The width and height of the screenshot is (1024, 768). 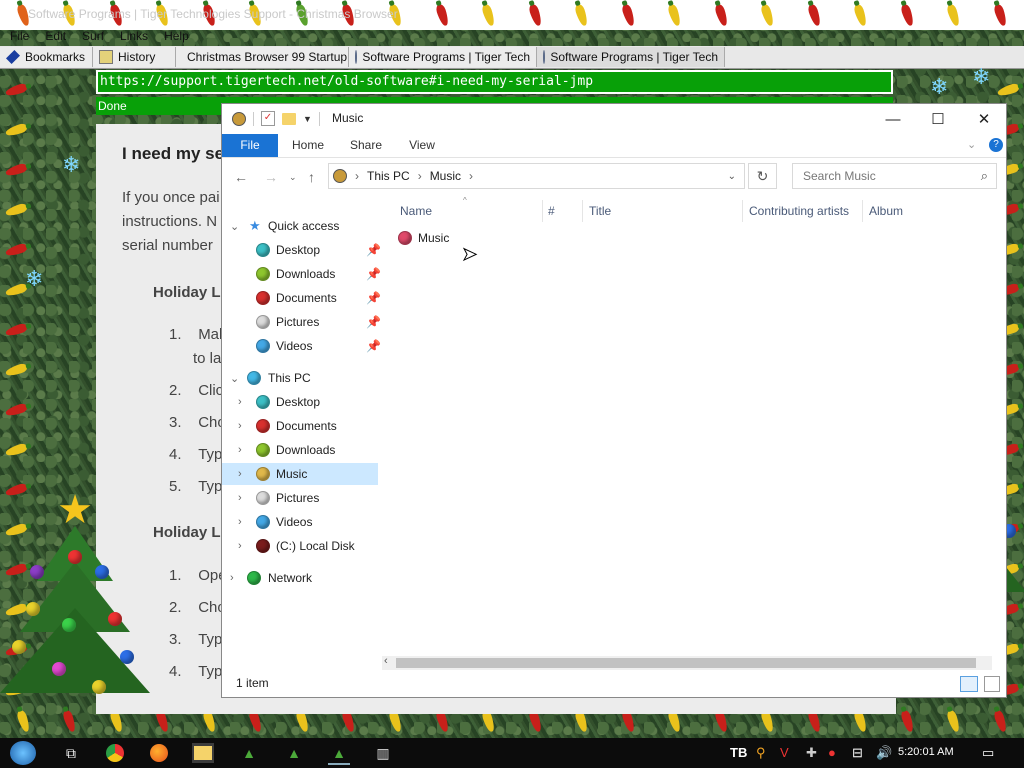 I want to click on bookmark-icon, so click(x=13, y=57).